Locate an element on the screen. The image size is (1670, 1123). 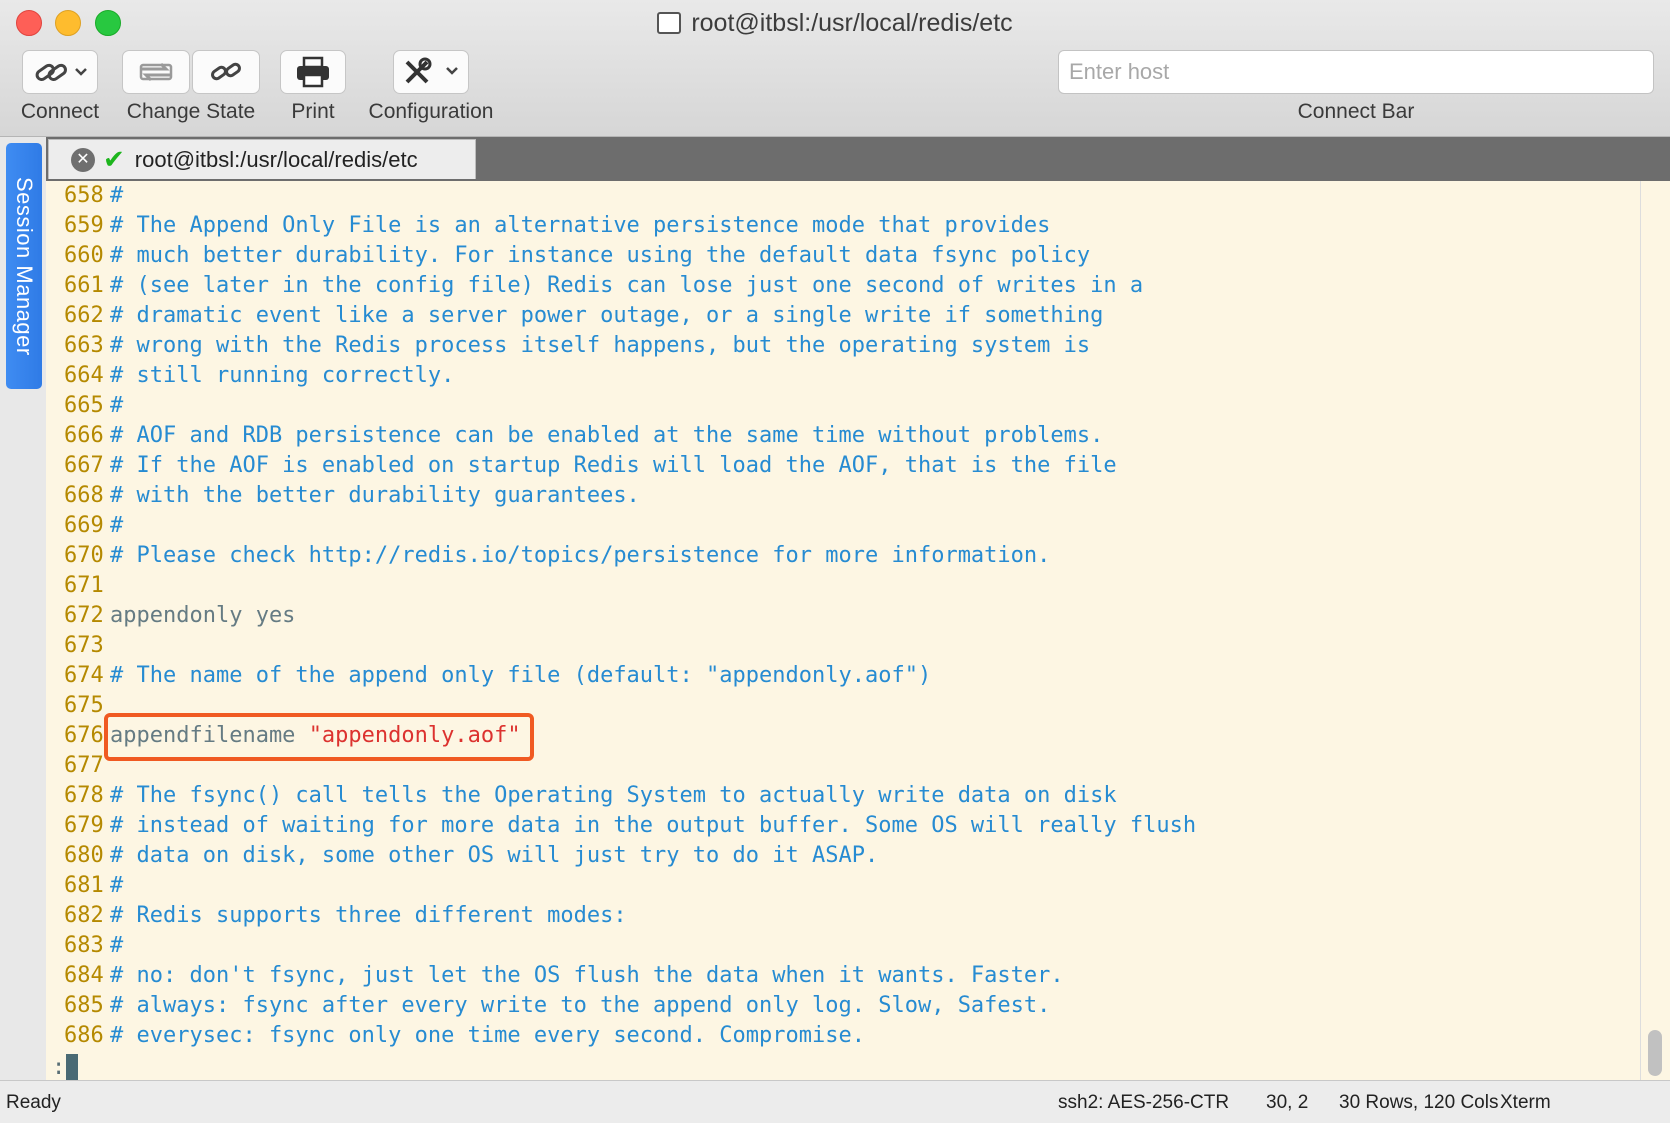
line-number: 682 is located at coordinates (84, 915).